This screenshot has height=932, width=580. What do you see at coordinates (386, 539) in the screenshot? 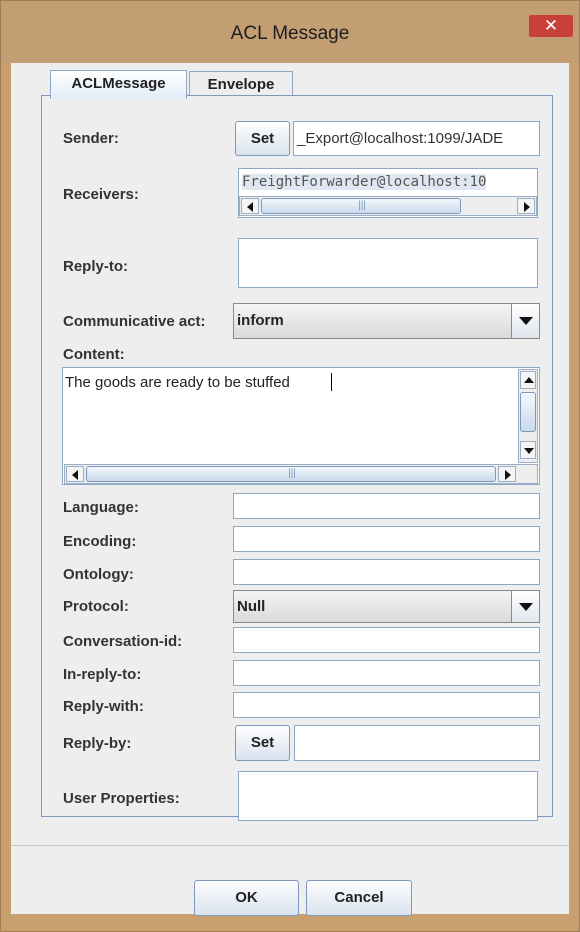
I see `encoding-field` at bounding box center [386, 539].